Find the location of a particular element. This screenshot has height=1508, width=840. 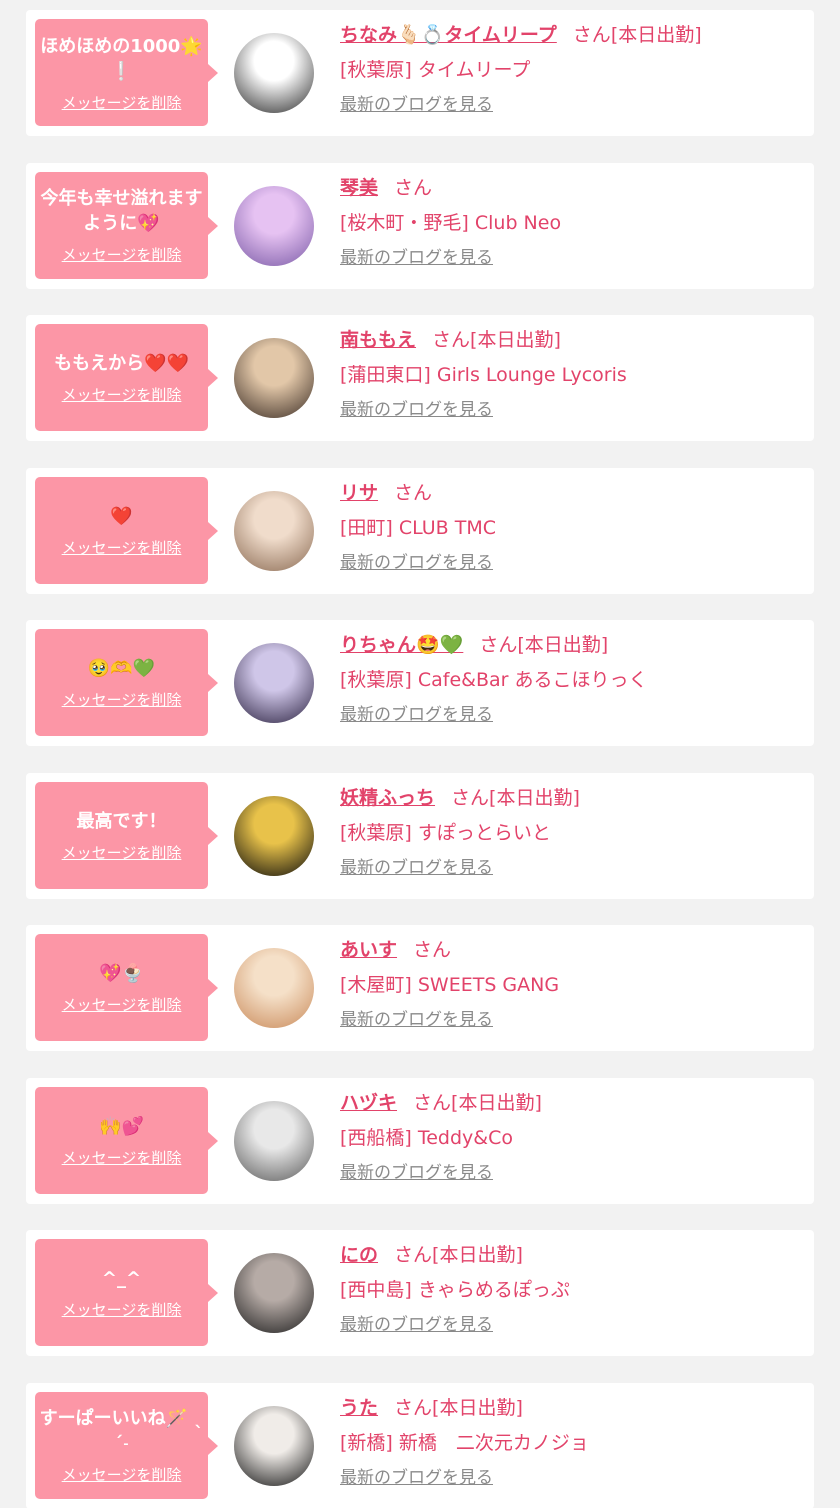

cast-name-link: ハヅキ is located at coordinates (368, 1103).